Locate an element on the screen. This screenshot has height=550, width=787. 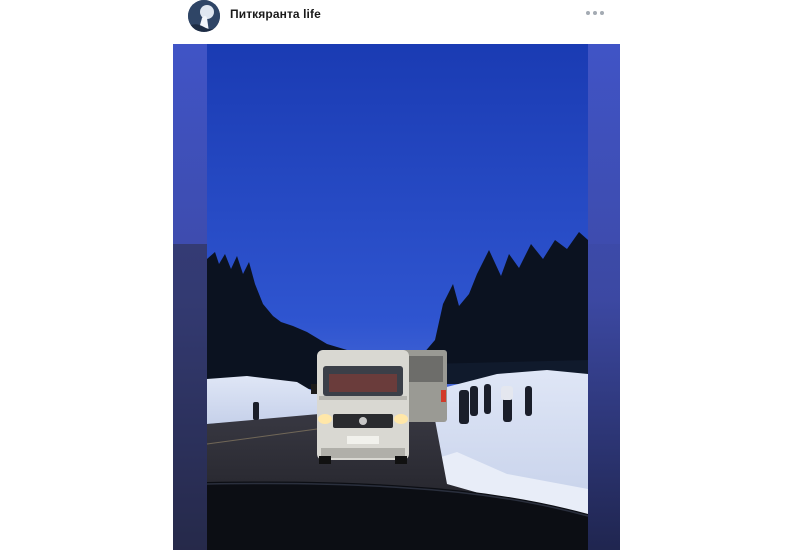
channel-name: Питкяранта life is located at coordinates (275, 14).